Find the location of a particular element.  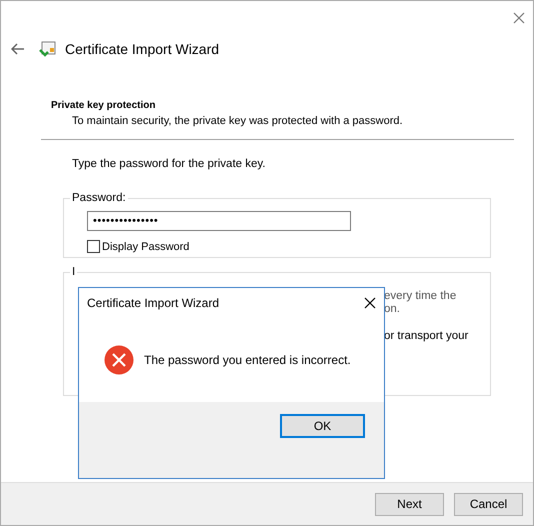

section-description: To maintain security, the private key was protected with a password. is located at coordinates (238, 121).